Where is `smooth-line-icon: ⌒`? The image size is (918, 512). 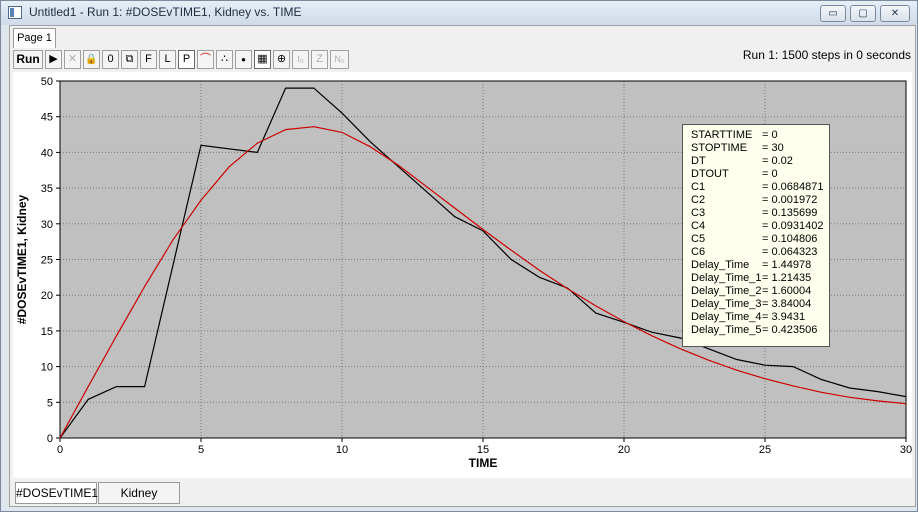 smooth-line-icon: ⌒ is located at coordinates (205, 59).